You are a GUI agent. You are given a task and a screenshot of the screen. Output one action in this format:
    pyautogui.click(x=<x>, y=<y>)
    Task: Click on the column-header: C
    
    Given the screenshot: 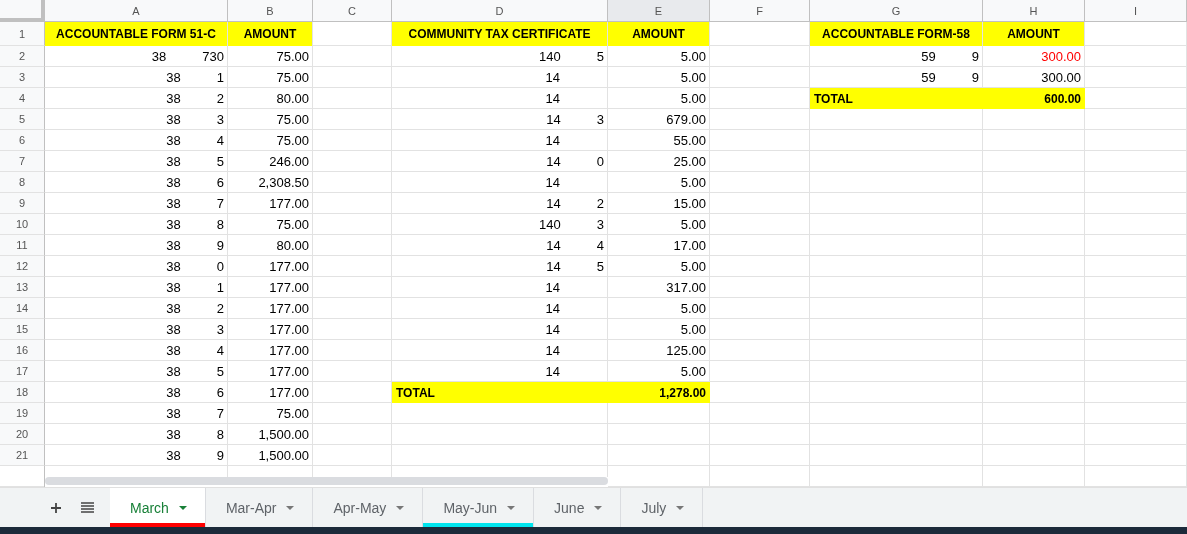 What is the action you would take?
    pyautogui.click(x=352, y=11)
    